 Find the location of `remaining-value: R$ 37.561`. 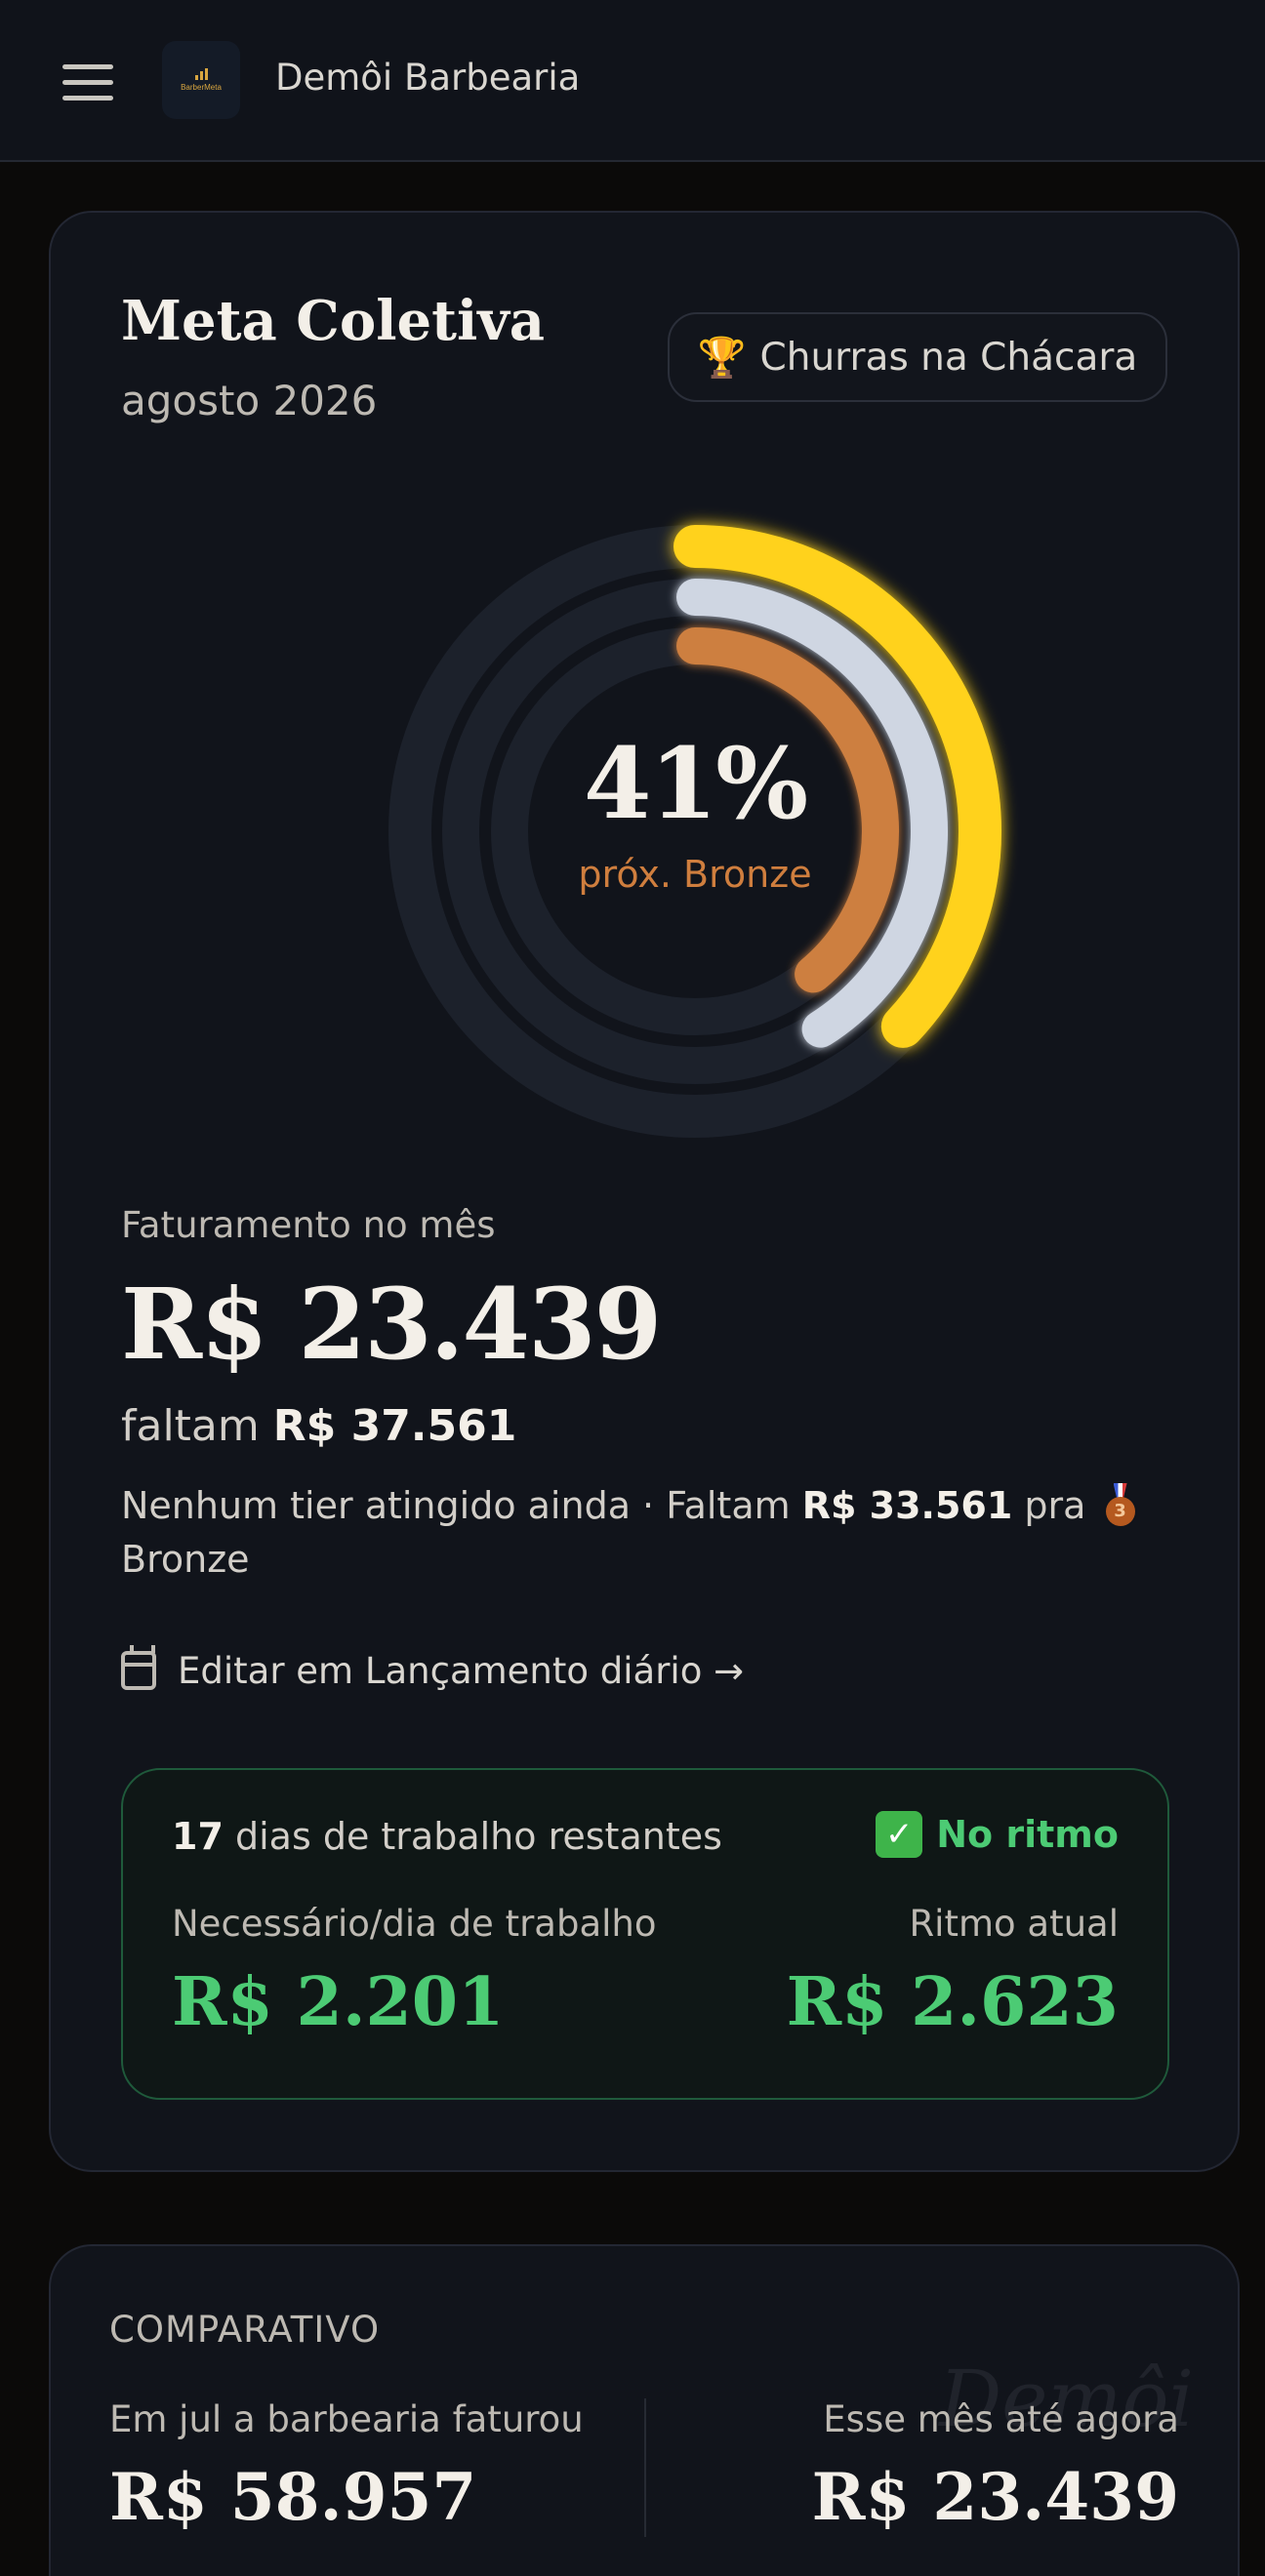

remaining-value: R$ 37.561 is located at coordinates (395, 1426).